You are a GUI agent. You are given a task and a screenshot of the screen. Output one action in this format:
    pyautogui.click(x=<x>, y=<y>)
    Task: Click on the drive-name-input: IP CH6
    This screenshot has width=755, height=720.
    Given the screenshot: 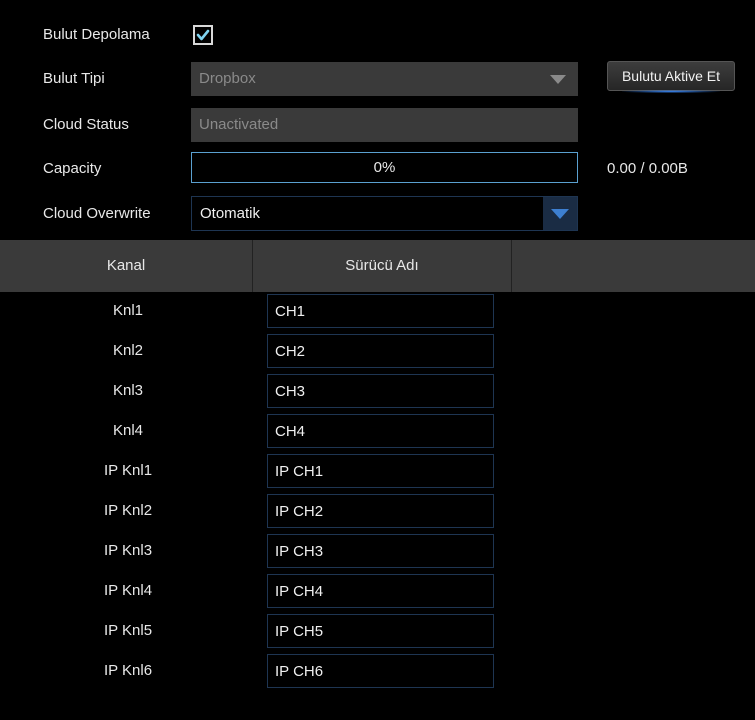 What is the action you would take?
    pyautogui.click(x=380, y=671)
    